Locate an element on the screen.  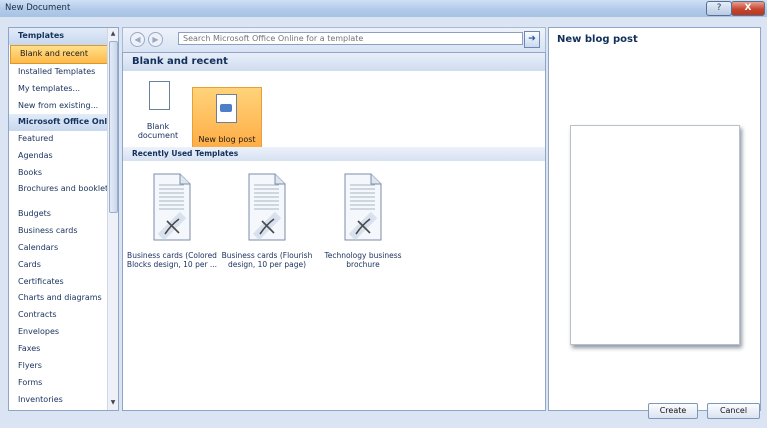
title-bar: New Document ? X is located at coordinates (383, 9).